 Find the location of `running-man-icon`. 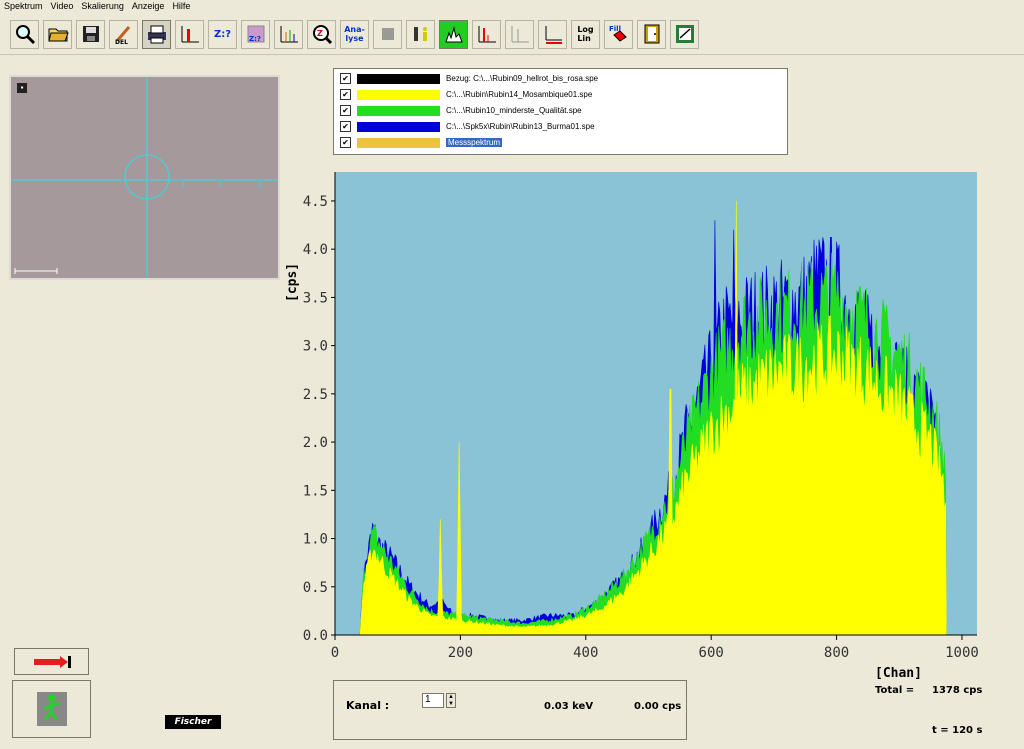

running-man-icon is located at coordinates (51, 709).